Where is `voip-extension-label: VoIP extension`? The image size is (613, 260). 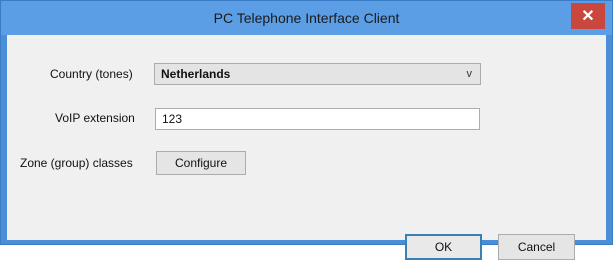 voip-extension-label: VoIP extension is located at coordinates (95, 118).